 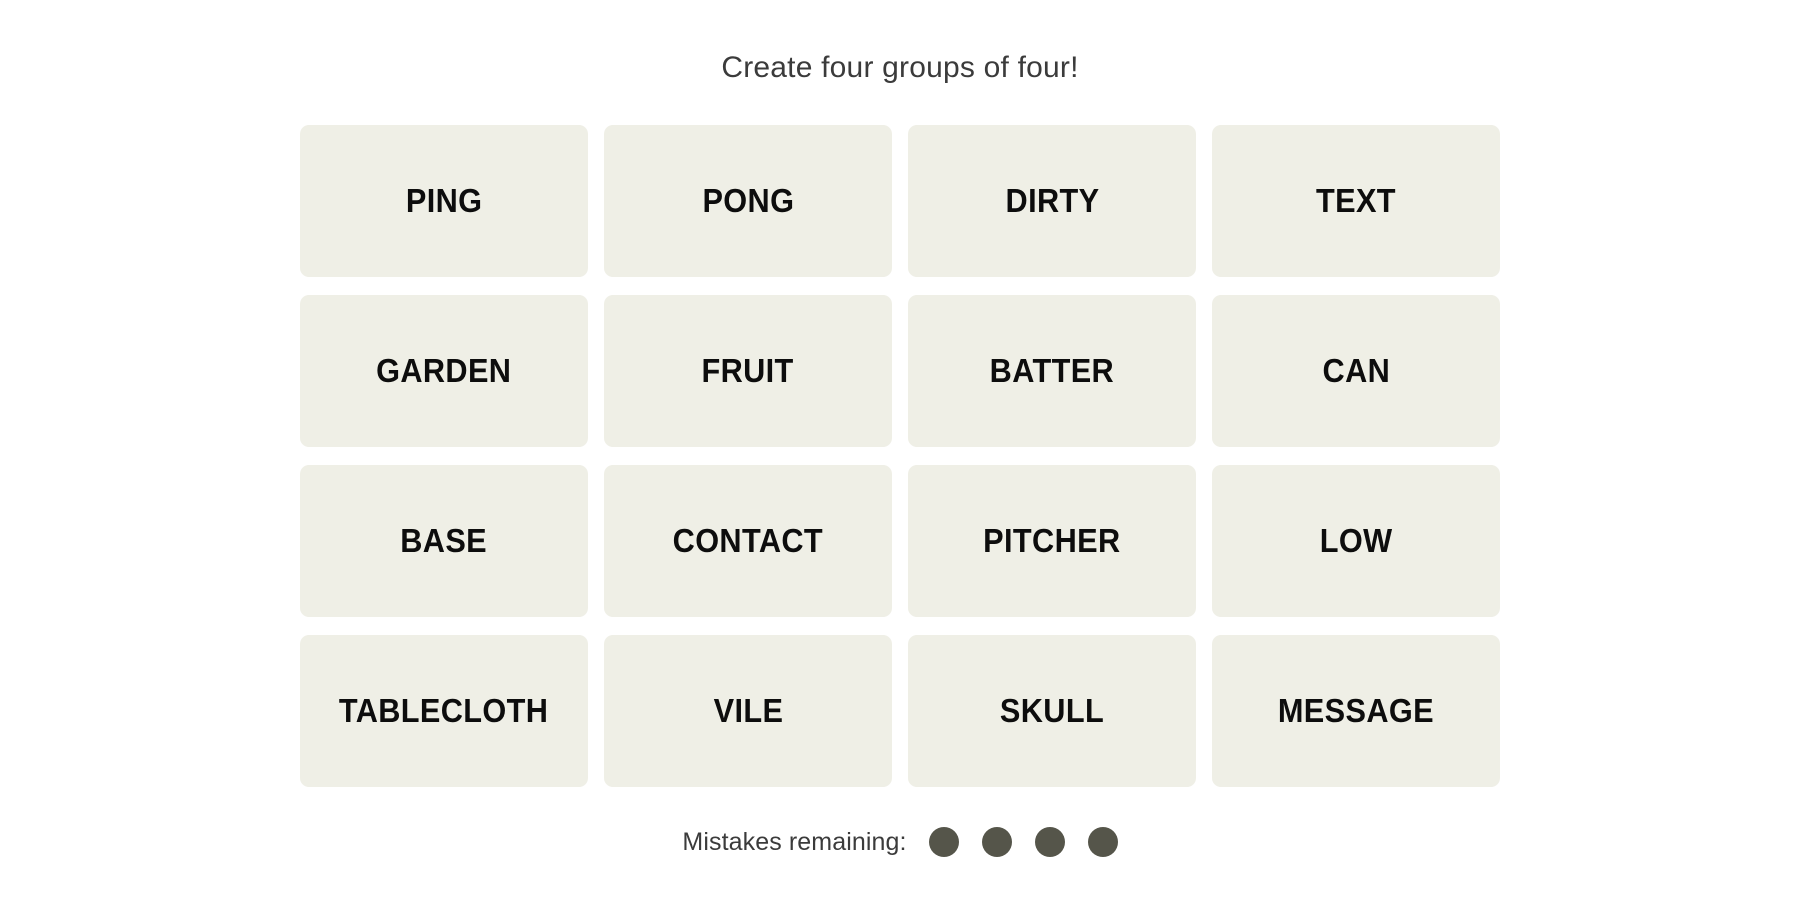 I want to click on word-tile-label: BASE, so click(x=444, y=540).